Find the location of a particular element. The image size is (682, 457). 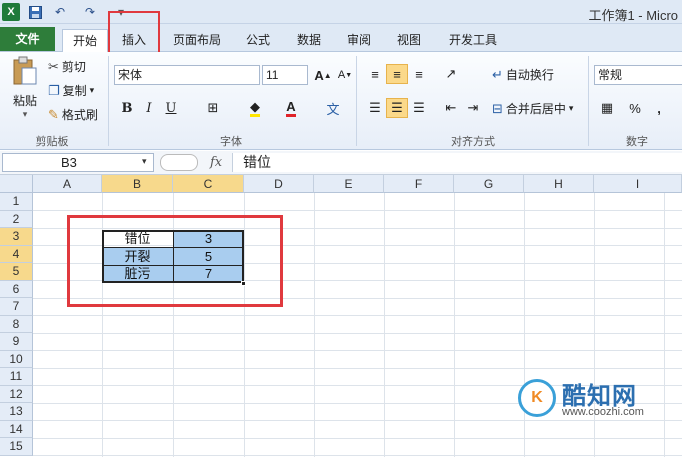

watermark-logo-icon: K is located at coordinates (537, 398).